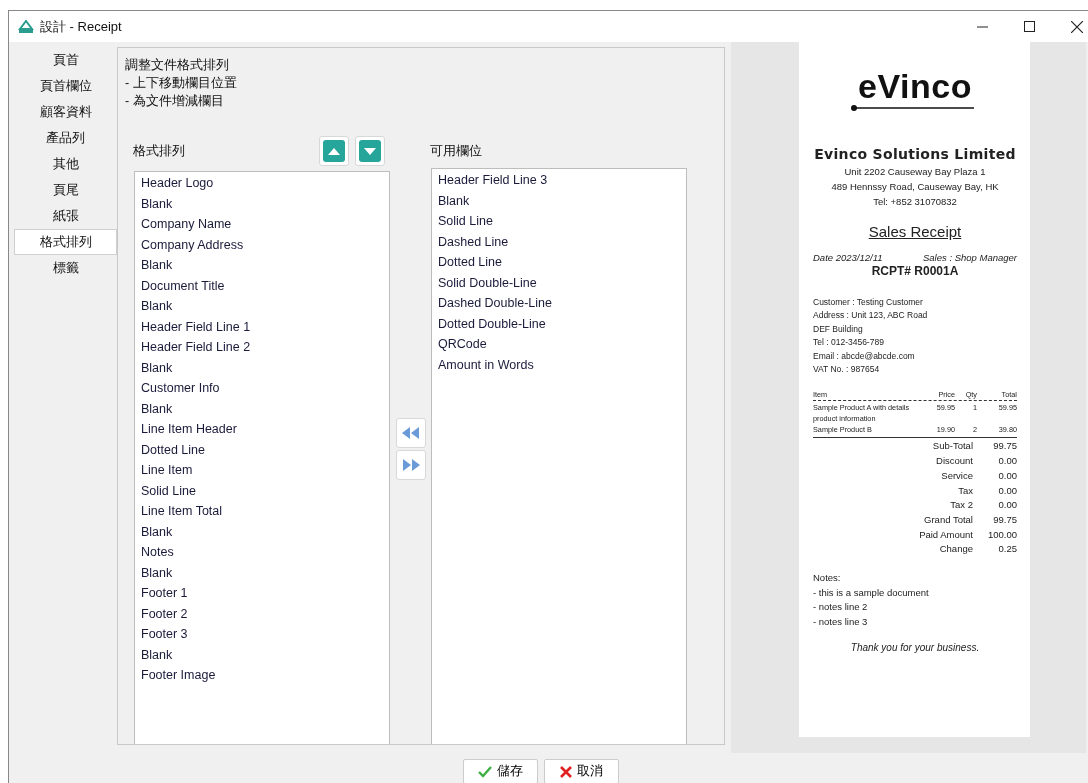 This screenshot has height=783, width=1088. I want to click on list-item: Footer 1, so click(262, 593).